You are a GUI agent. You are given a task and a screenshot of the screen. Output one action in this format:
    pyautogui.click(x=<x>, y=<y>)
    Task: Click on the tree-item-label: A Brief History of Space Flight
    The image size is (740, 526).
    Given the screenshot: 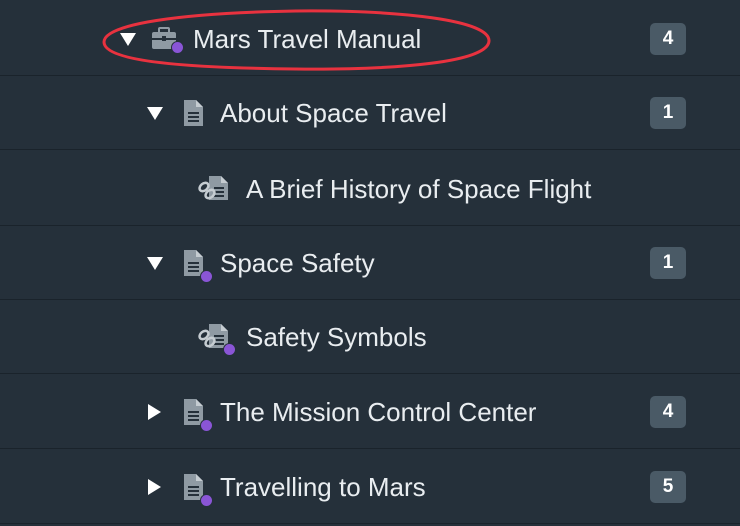 What is the action you would take?
    pyautogui.click(x=419, y=189)
    